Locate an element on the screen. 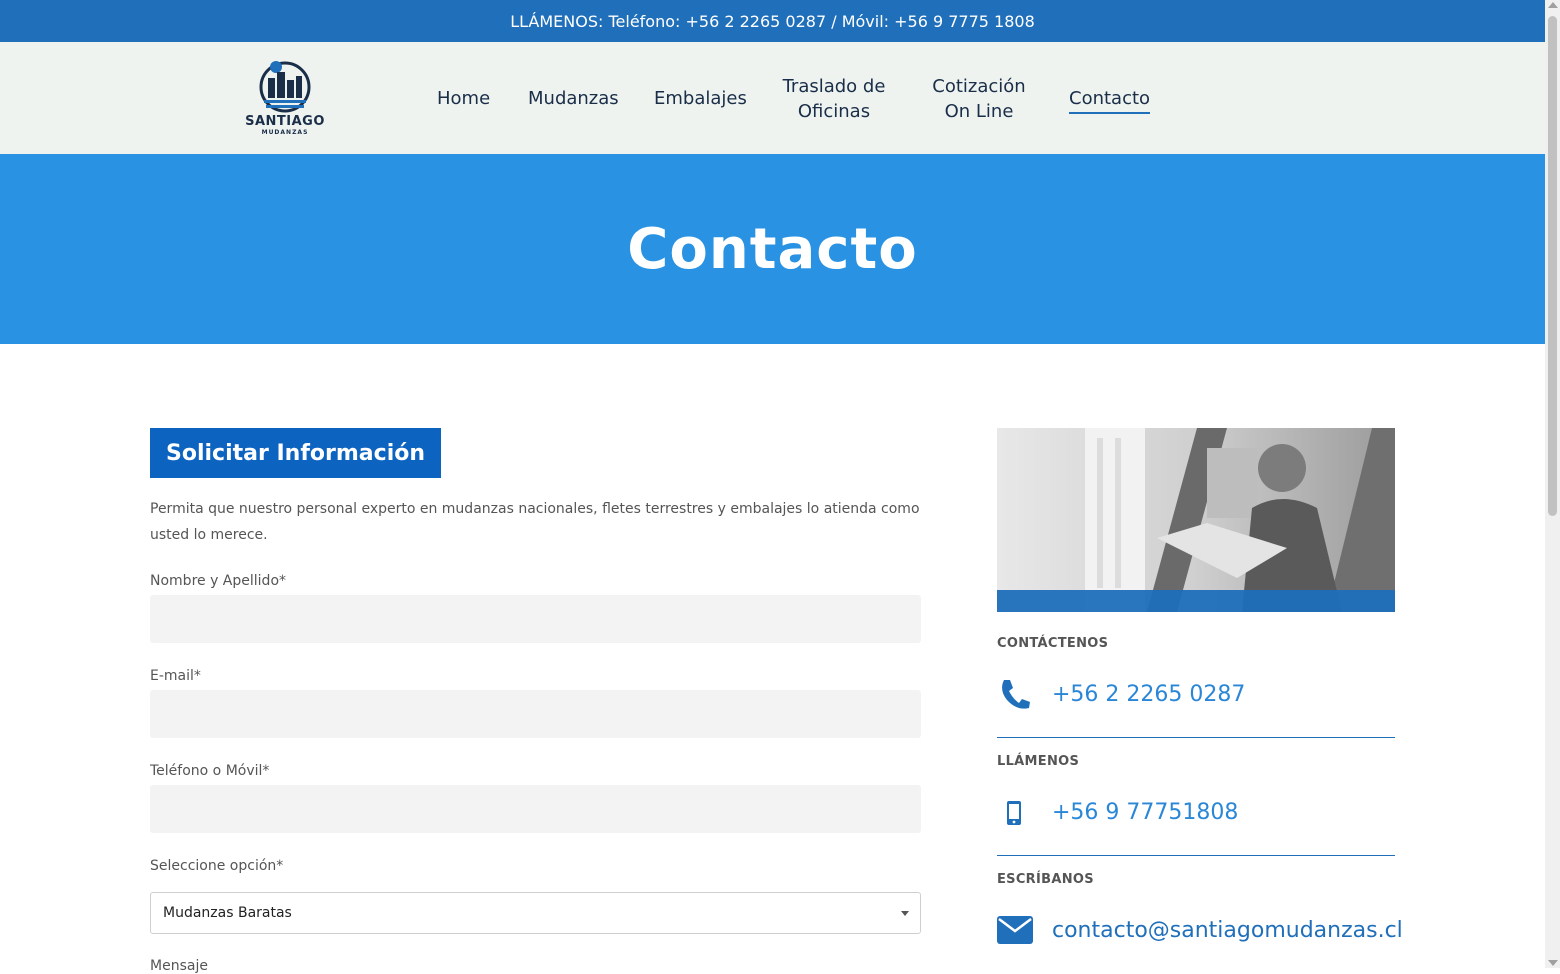 The image size is (1560, 974). page-scrollbar is located at coordinates (1552, 484).